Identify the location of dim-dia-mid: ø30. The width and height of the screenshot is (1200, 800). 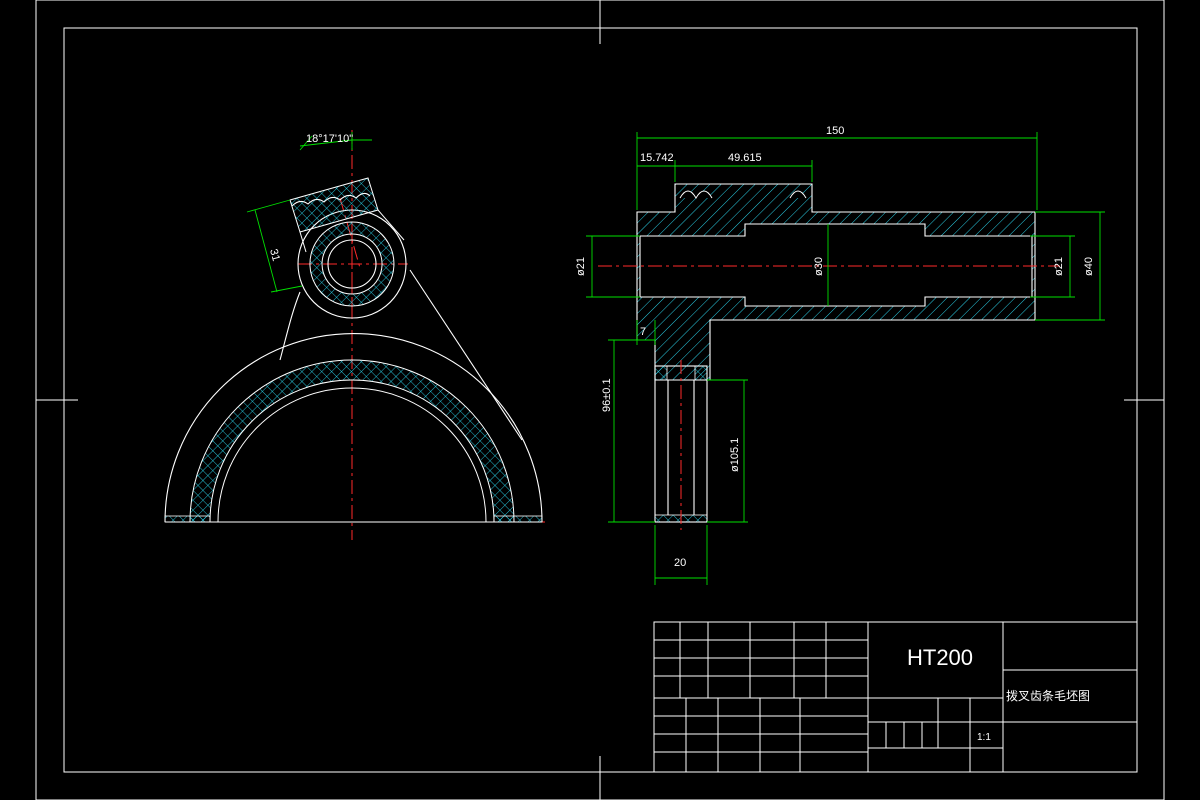
(819, 266).